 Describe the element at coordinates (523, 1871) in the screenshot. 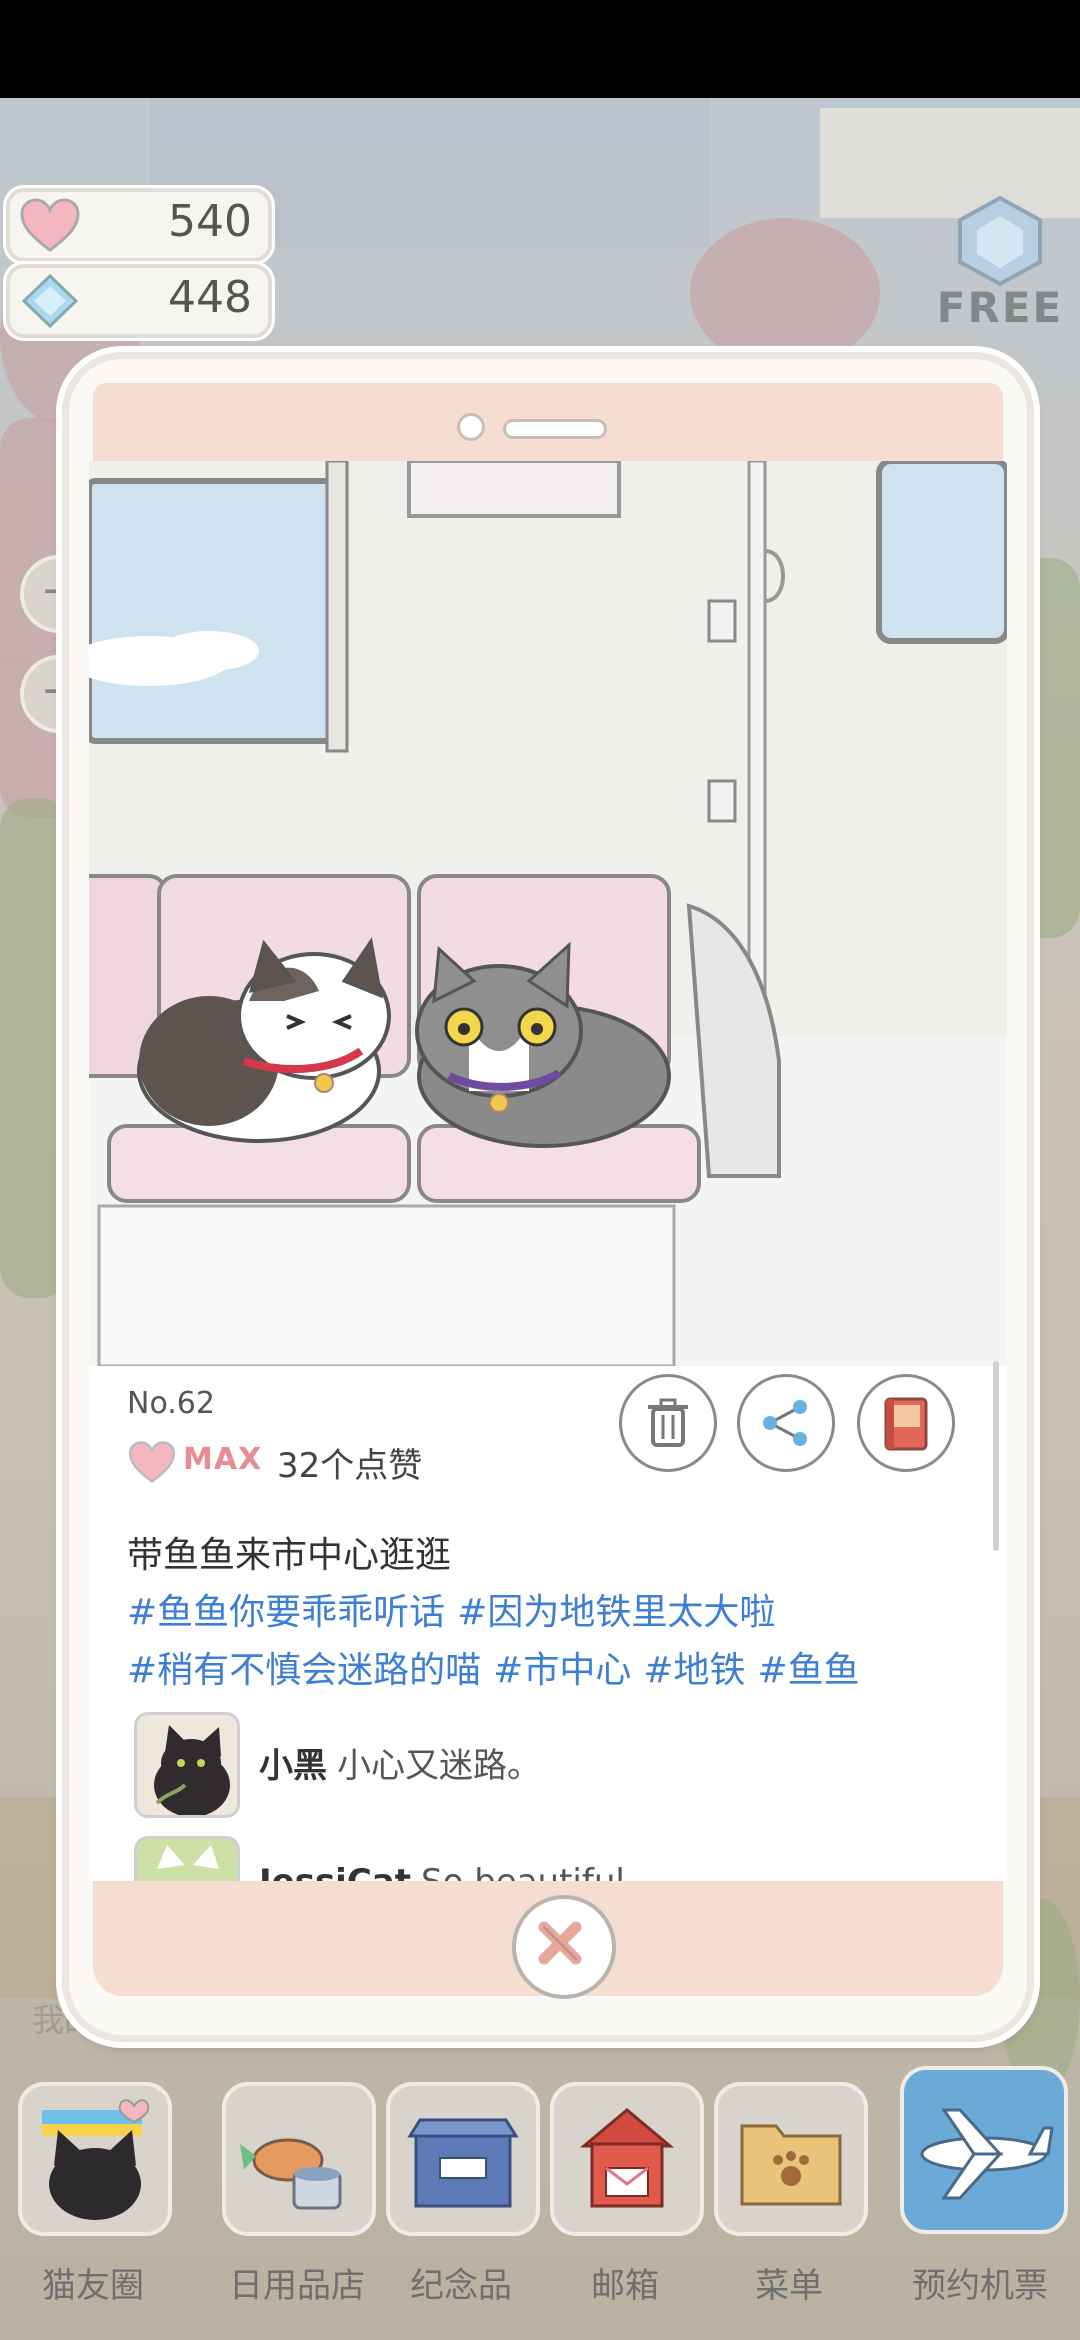

I see `comment-text: So beautiful` at that location.